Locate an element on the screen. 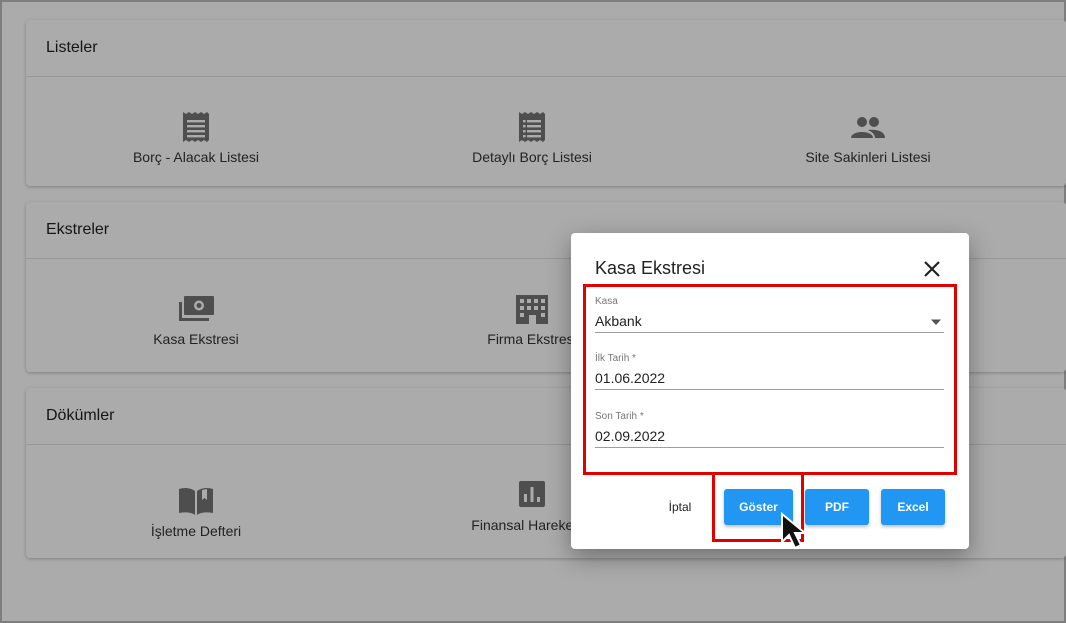 The image size is (1066, 623). close-icon is located at coordinates (932, 269).